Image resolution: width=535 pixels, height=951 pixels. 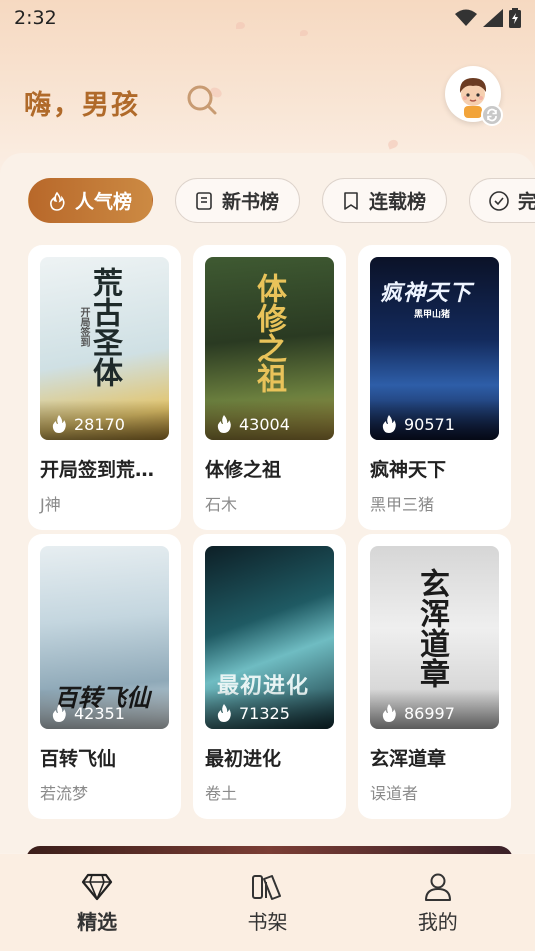 What do you see at coordinates (526, 202) in the screenshot?
I see `tab-label: 完` at bounding box center [526, 202].